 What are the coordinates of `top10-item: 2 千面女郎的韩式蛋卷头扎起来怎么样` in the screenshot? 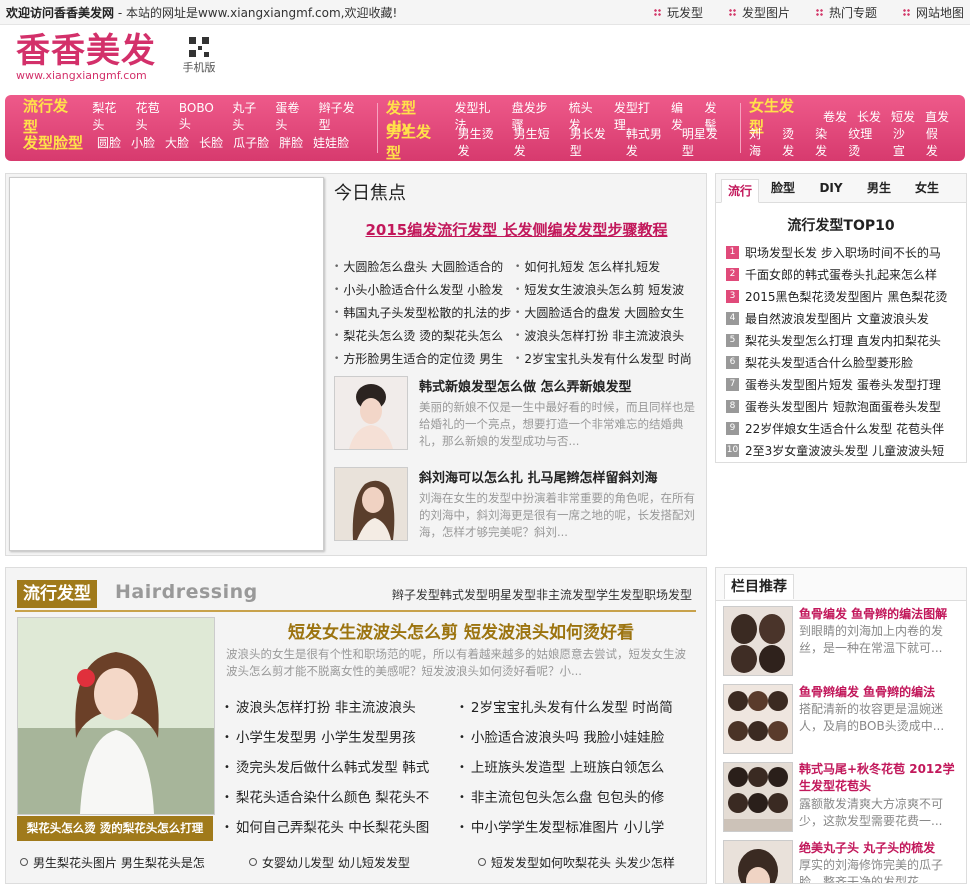 It's located at (842, 274).